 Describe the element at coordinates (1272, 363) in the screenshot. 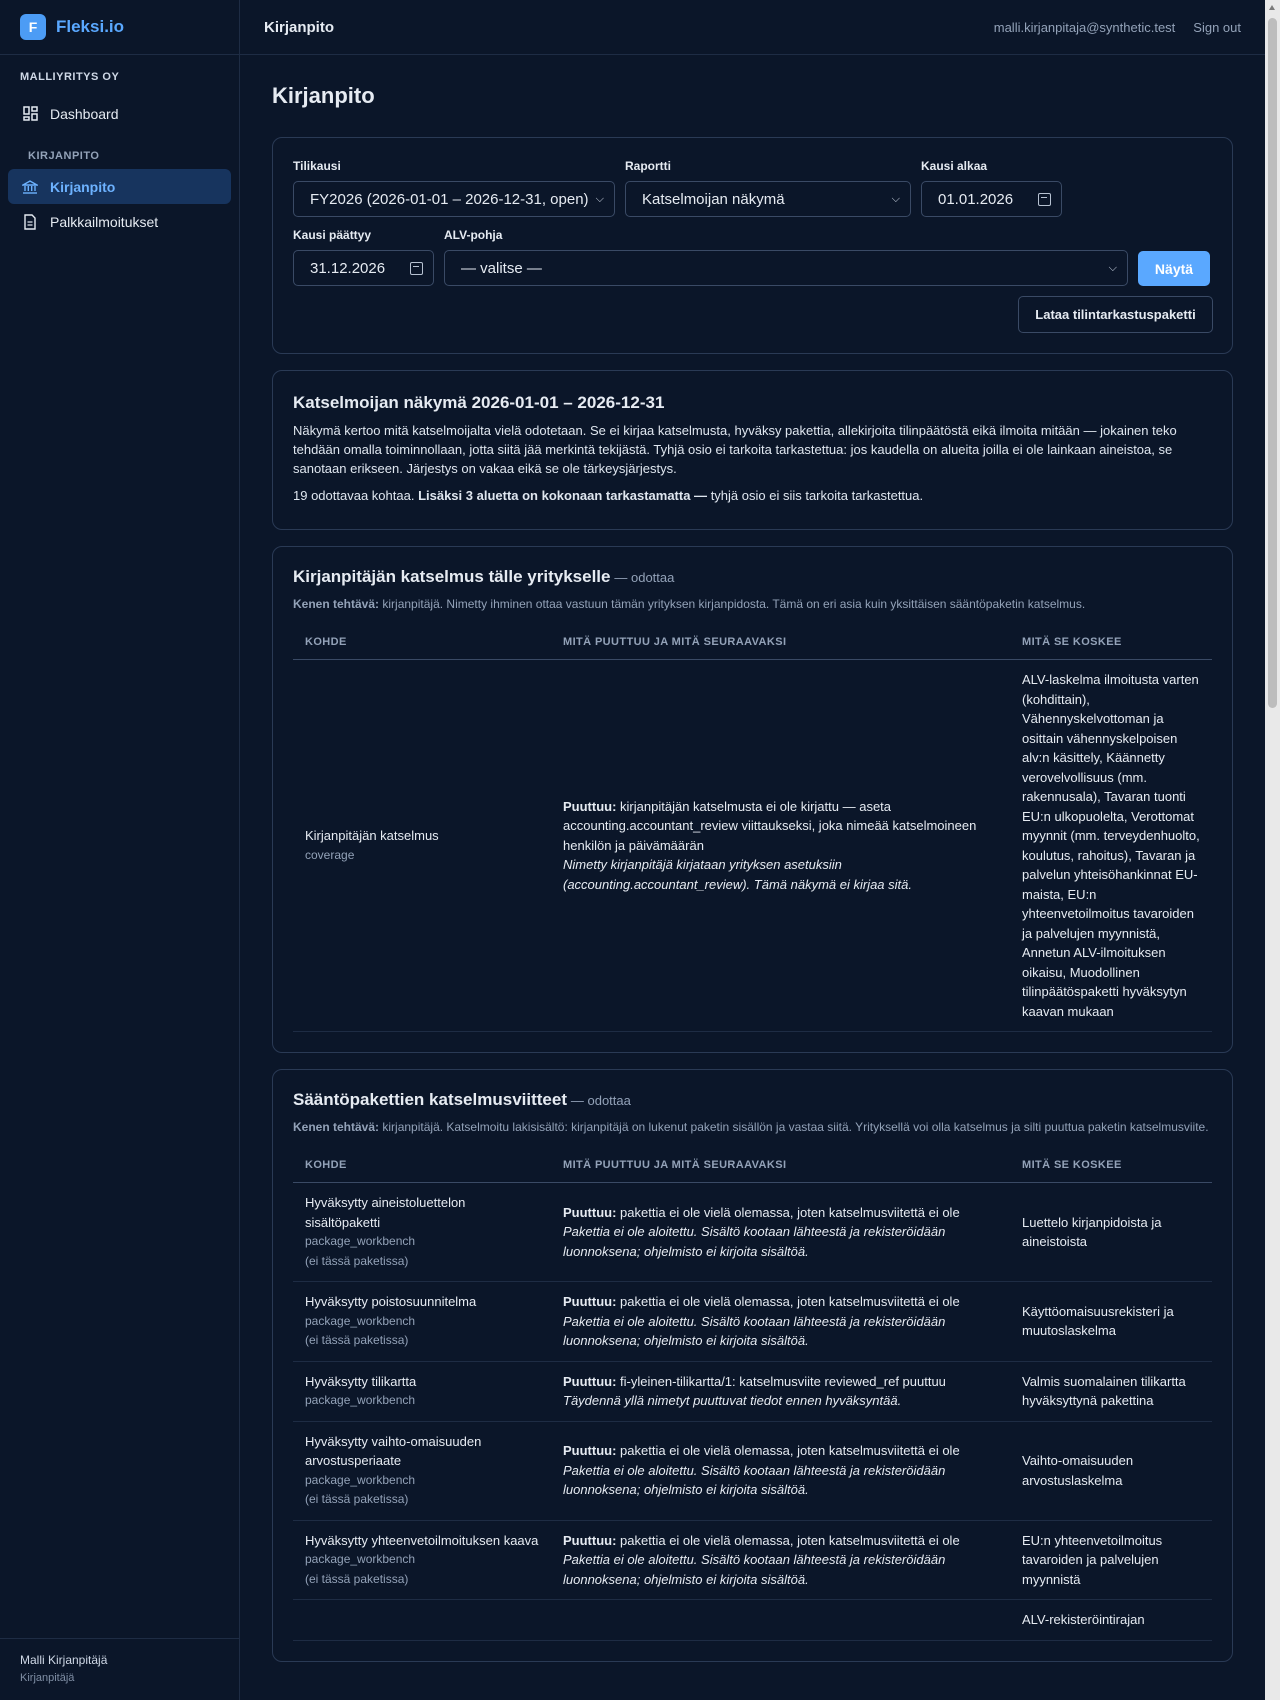

I see `scrollbar-thumb` at that location.